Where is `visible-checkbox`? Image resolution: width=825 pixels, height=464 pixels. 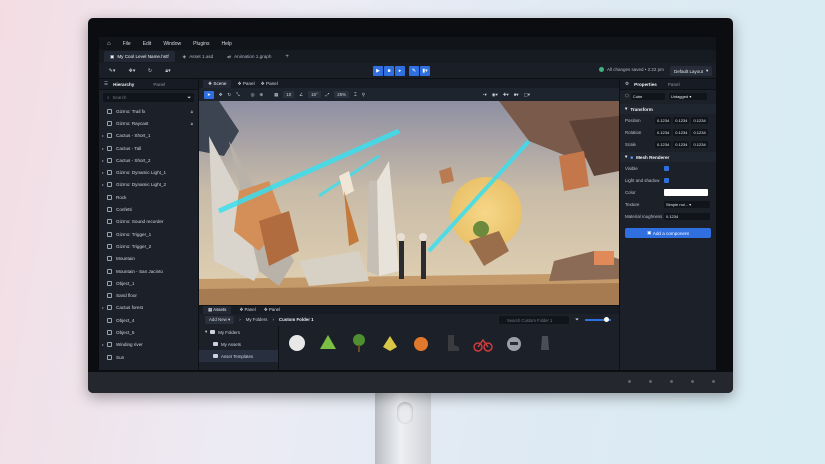 visible-checkbox is located at coordinates (666, 168).